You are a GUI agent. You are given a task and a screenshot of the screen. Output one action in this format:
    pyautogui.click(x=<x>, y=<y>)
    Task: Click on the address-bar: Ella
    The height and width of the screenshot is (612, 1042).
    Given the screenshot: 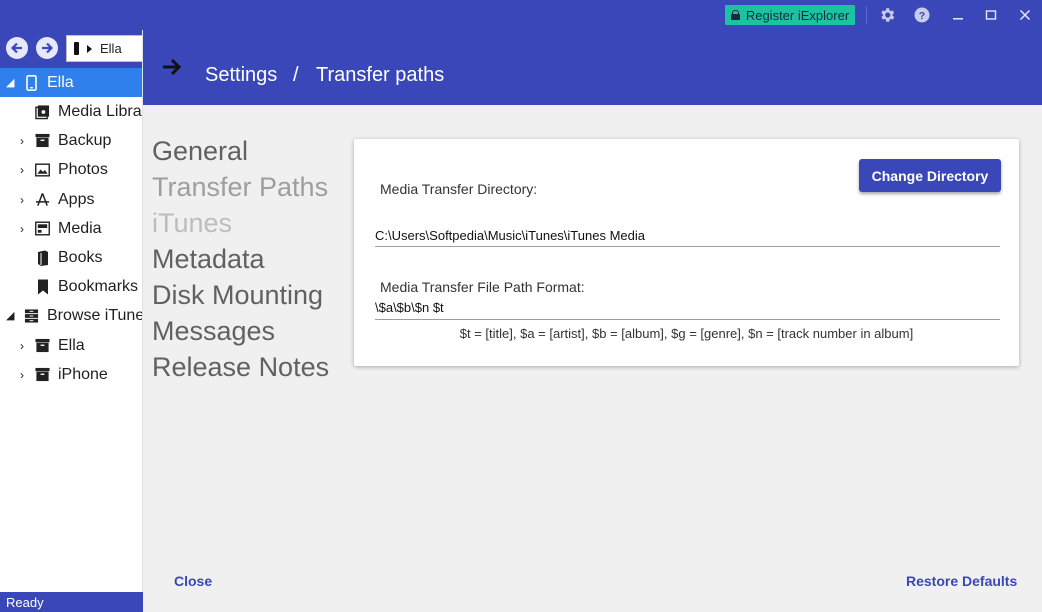 What is the action you would take?
    pyautogui.click(x=104, y=48)
    